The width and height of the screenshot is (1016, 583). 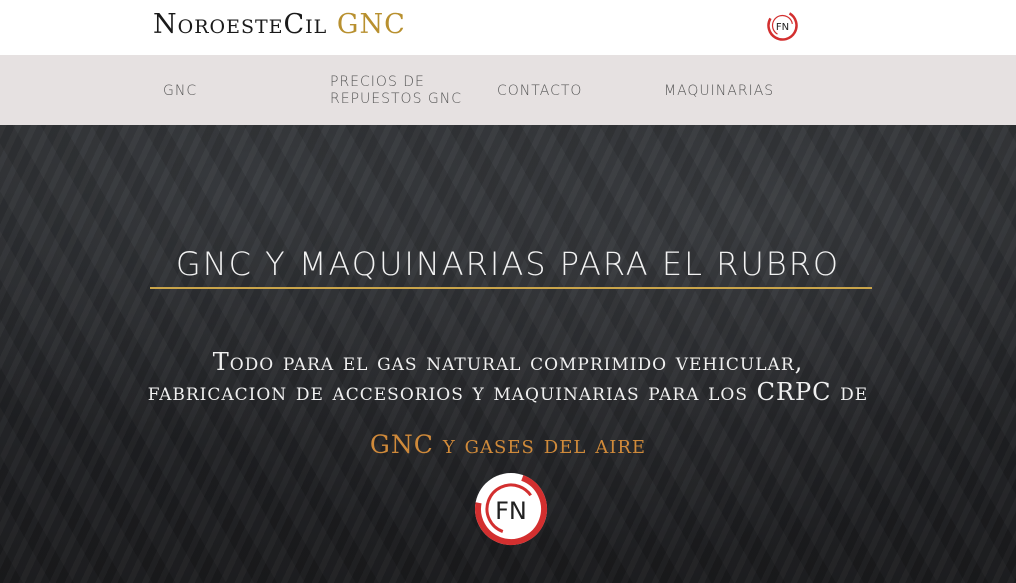 What do you see at coordinates (180, 91) in the screenshot?
I see `nav-item-gnc: GNC` at bounding box center [180, 91].